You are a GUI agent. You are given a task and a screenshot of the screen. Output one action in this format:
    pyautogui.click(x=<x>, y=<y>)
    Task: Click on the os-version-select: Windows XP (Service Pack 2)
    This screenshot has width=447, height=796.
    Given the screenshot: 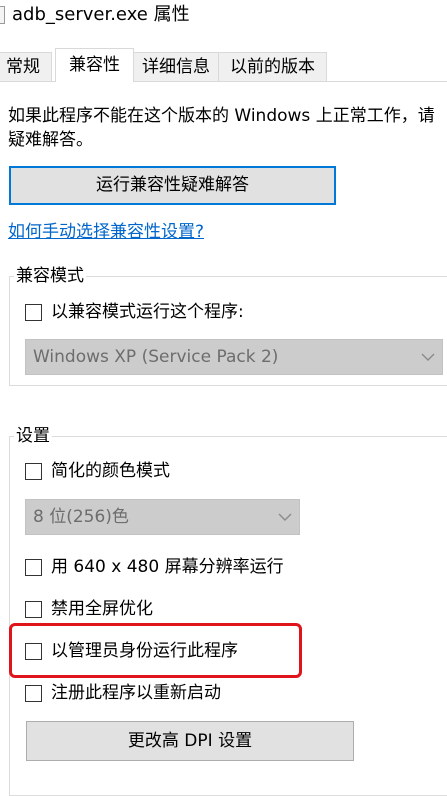 What is the action you would take?
    pyautogui.click(x=234, y=357)
    